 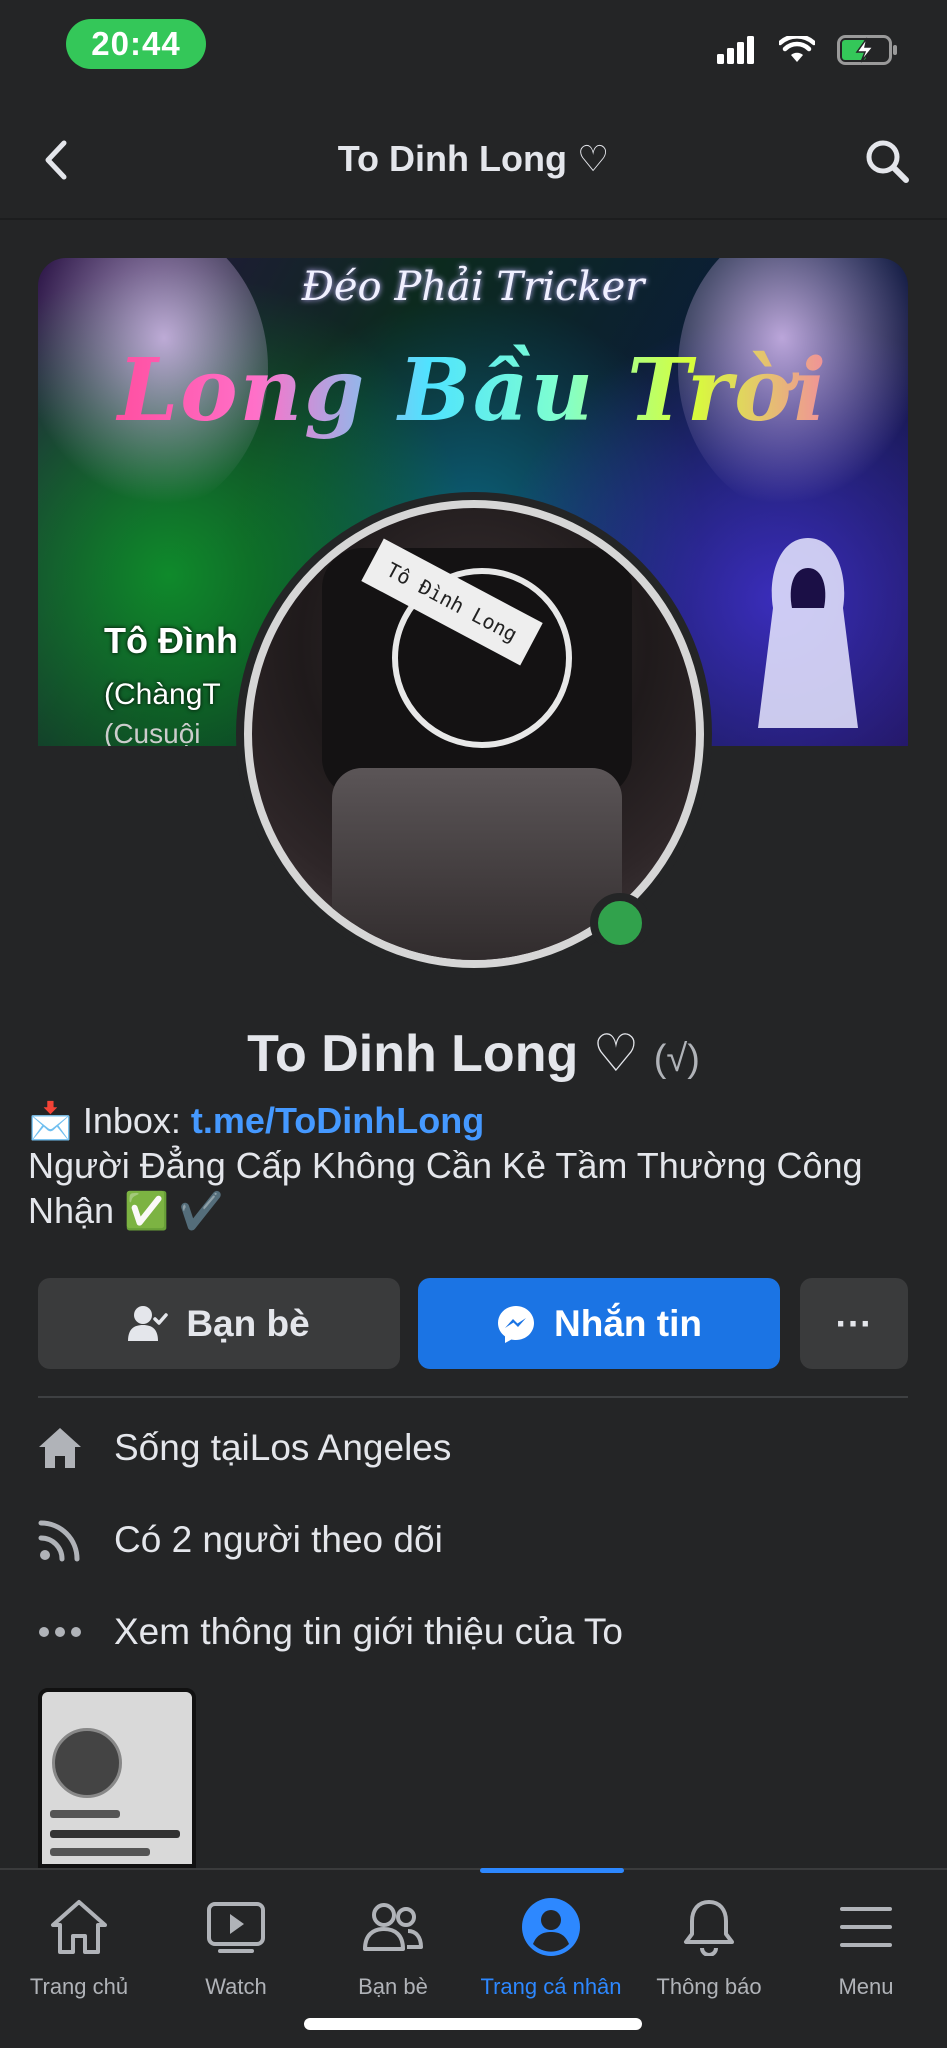 I want to click on thumbnail-avatar-graphic, so click(x=87, y=1763).